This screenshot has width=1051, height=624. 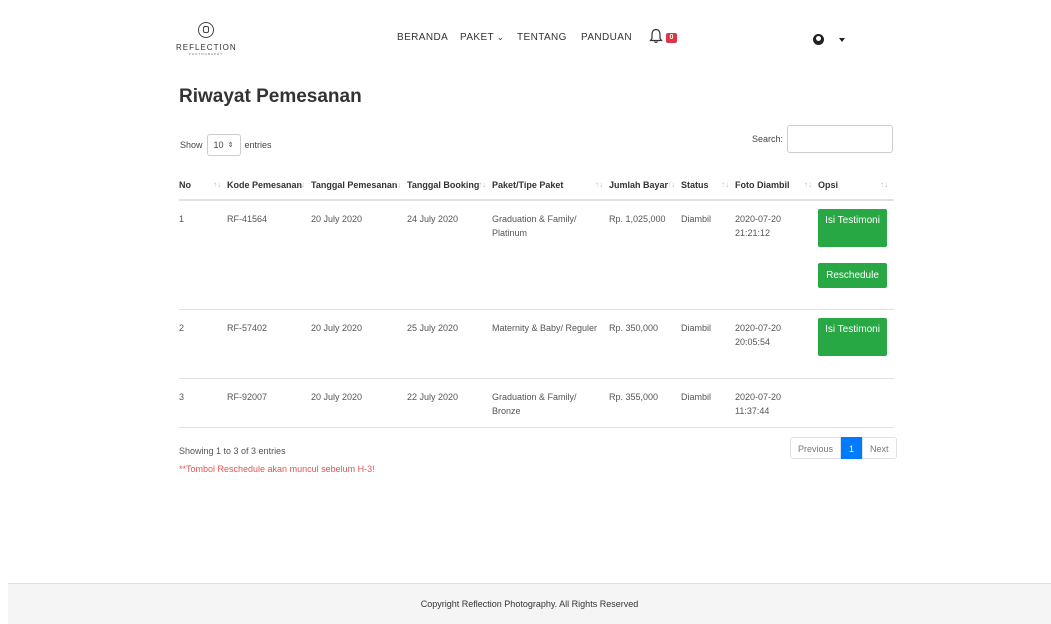 What do you see at coordinates (270, 96) in the screenshot?
I see `page-title: Riwayat Pemesanan` at bounding box center [270, 96].